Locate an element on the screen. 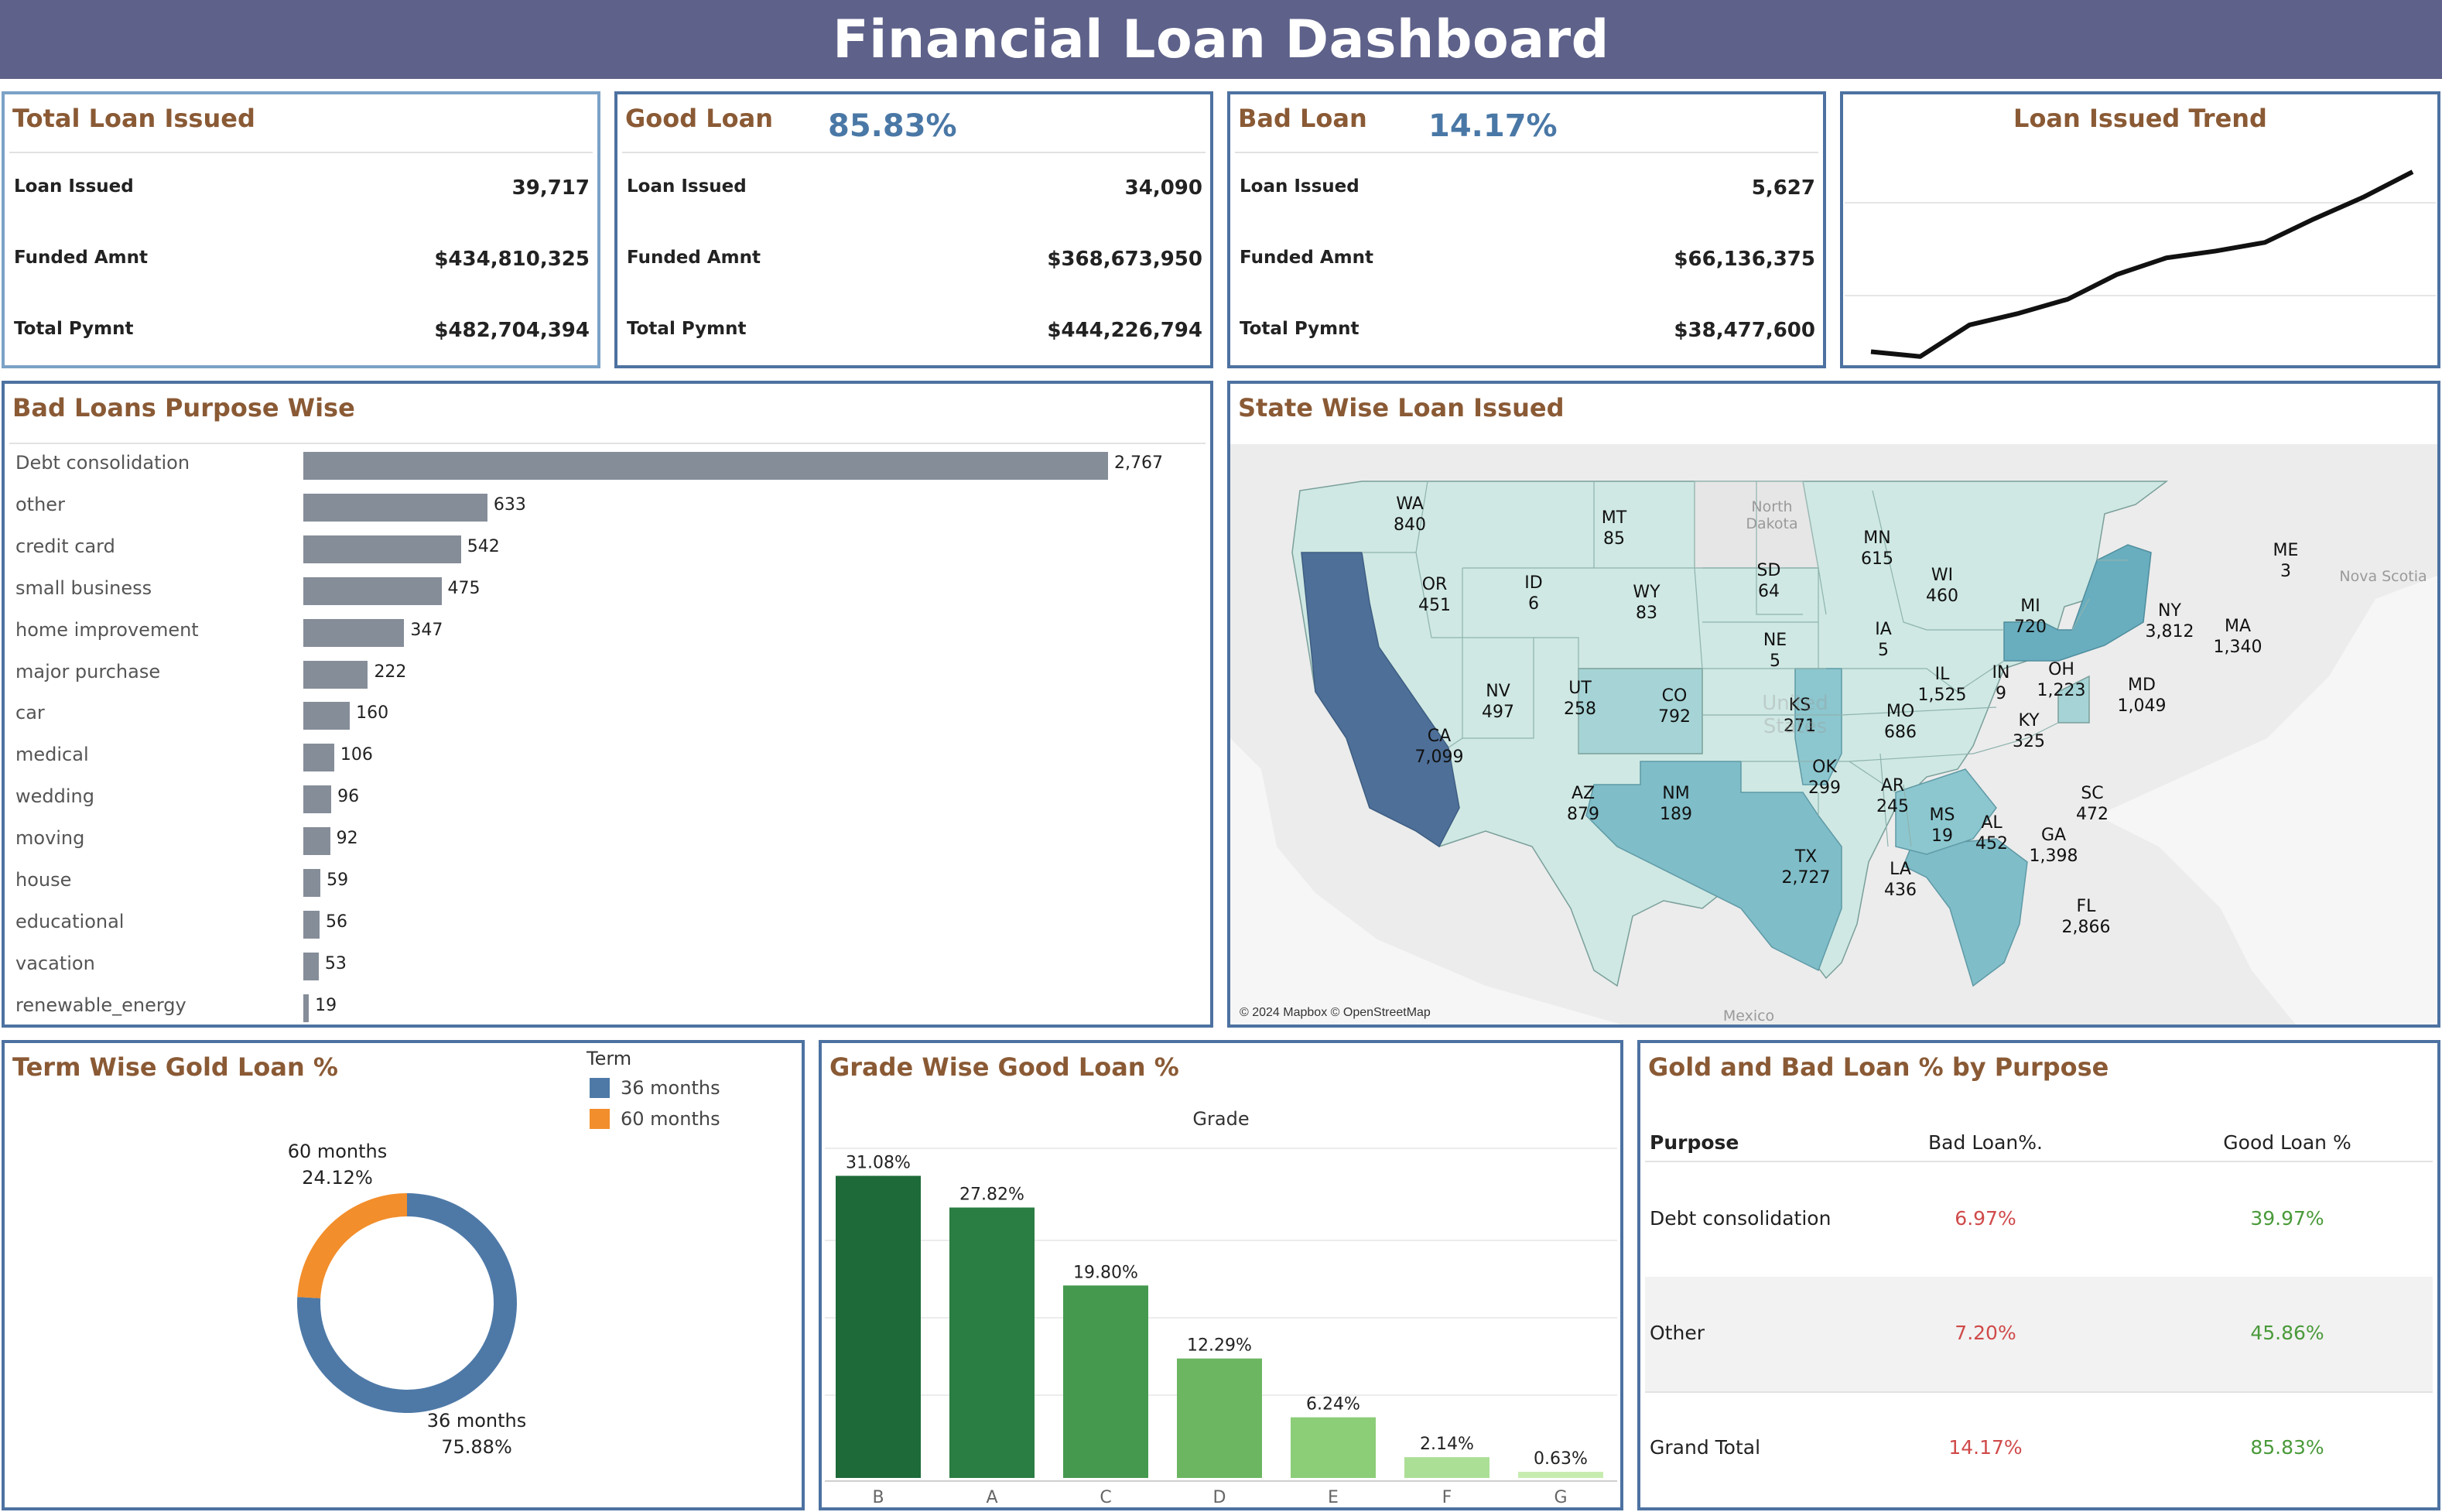 The width and height of the screenshot is (2442, 1512). purpose-bar-row: renewable_energy 19 is located at coordinates (607, 1007).